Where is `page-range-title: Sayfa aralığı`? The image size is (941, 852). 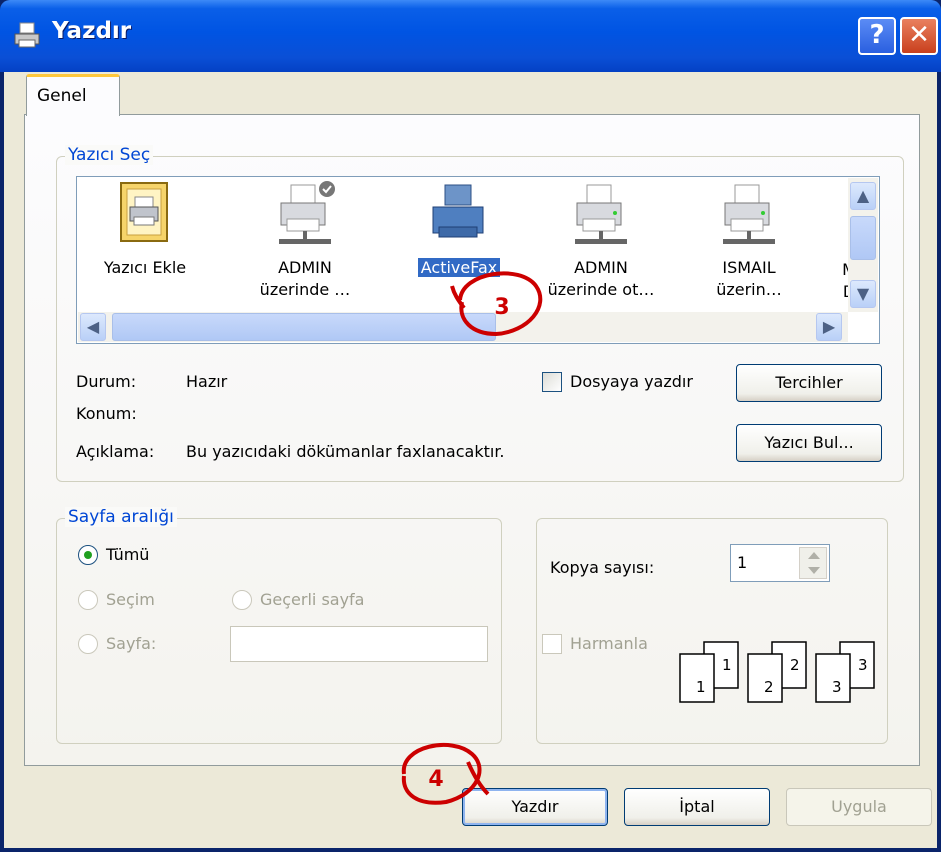 page-range-title: Sayfa aralığı is located at coordinates (121, 517).